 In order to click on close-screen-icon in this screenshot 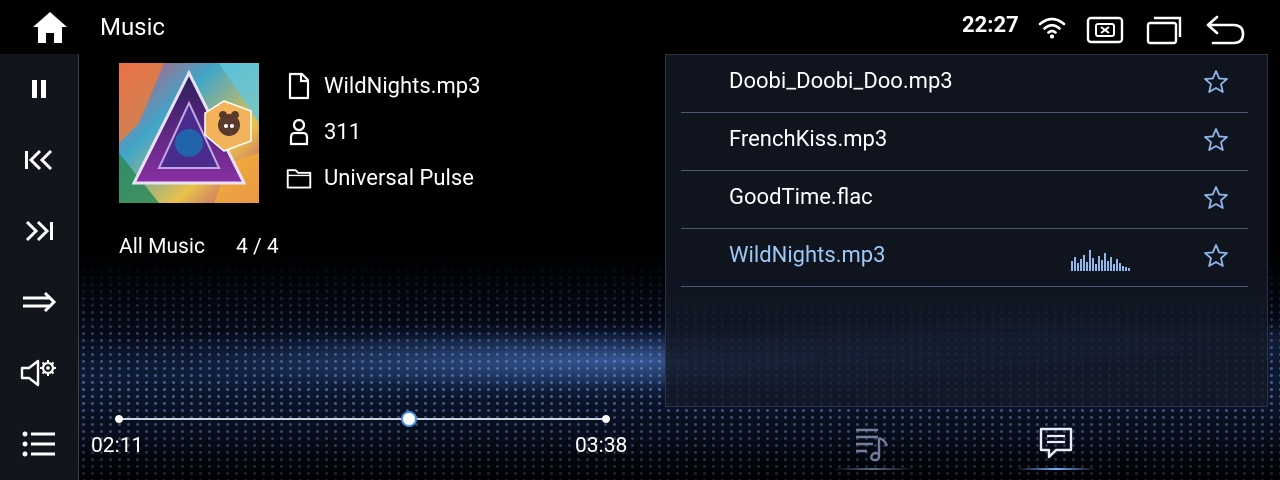, I will do `click(1105, 32)`.